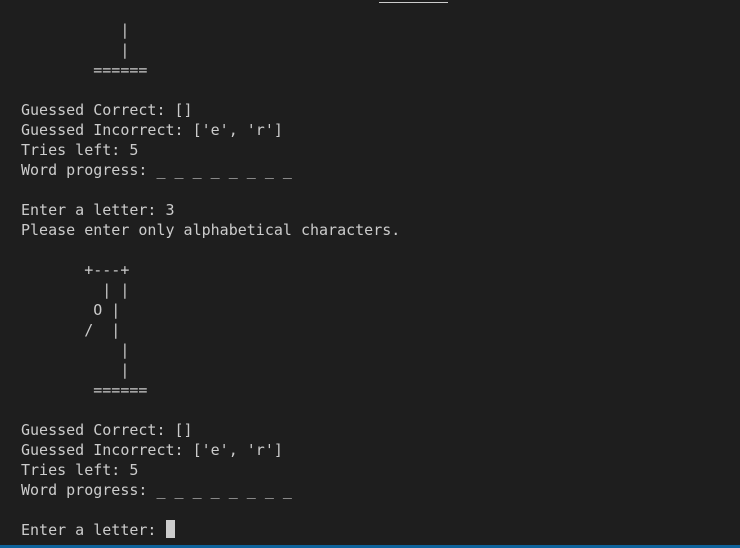 This screenshot has width=740, height=548. Describe the element at coordinates (210, 530) in the screenshot. I see `input-line: Enter a letter:` at that location.